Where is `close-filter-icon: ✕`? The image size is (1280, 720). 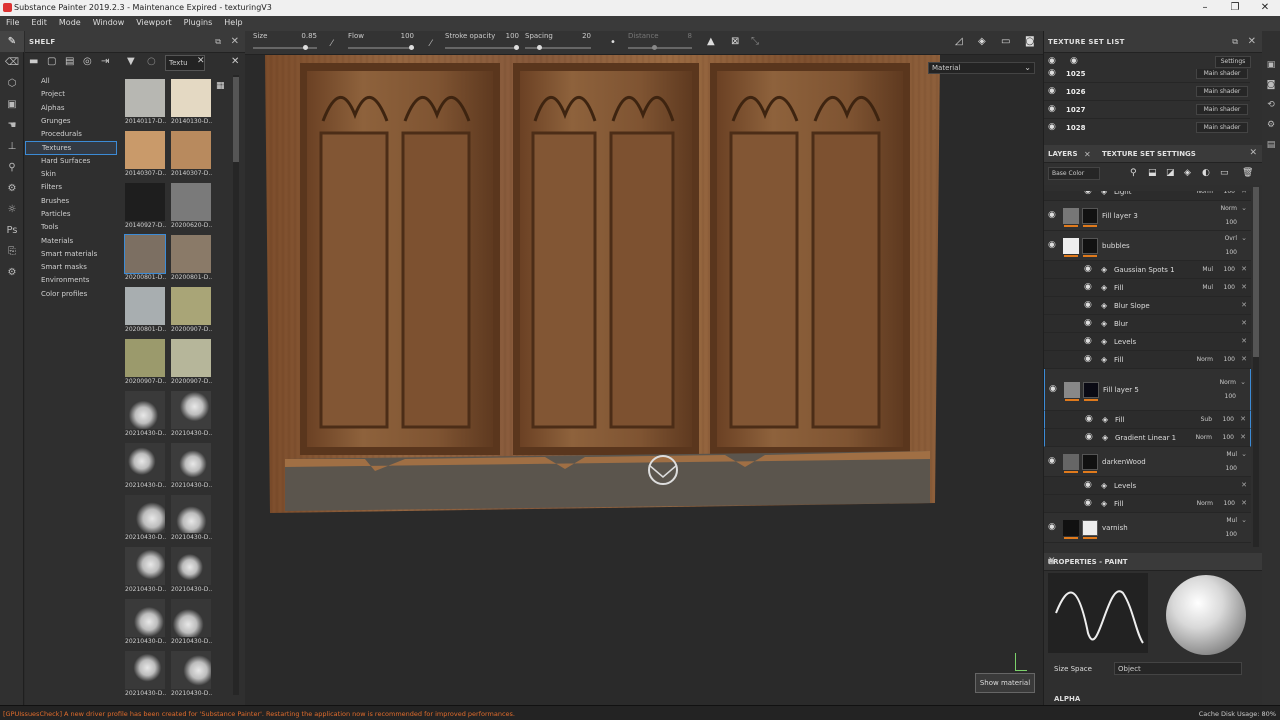
close-filter-icon: ✕ is located at coordinates (201, 61).